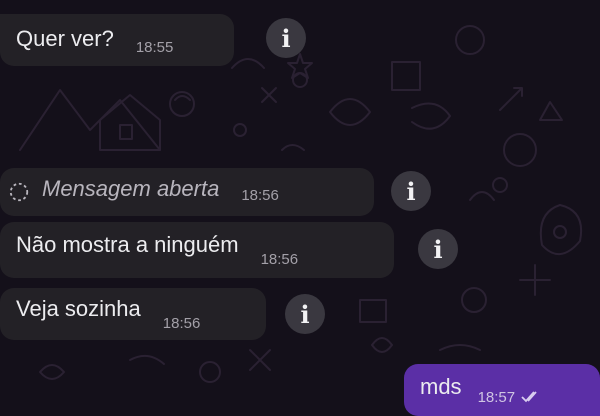 This screenshot has height=416, width=600. Describe the element at coordinates (65, 38) in the screenshot. I see `message-text: Quer ver?` at that location.